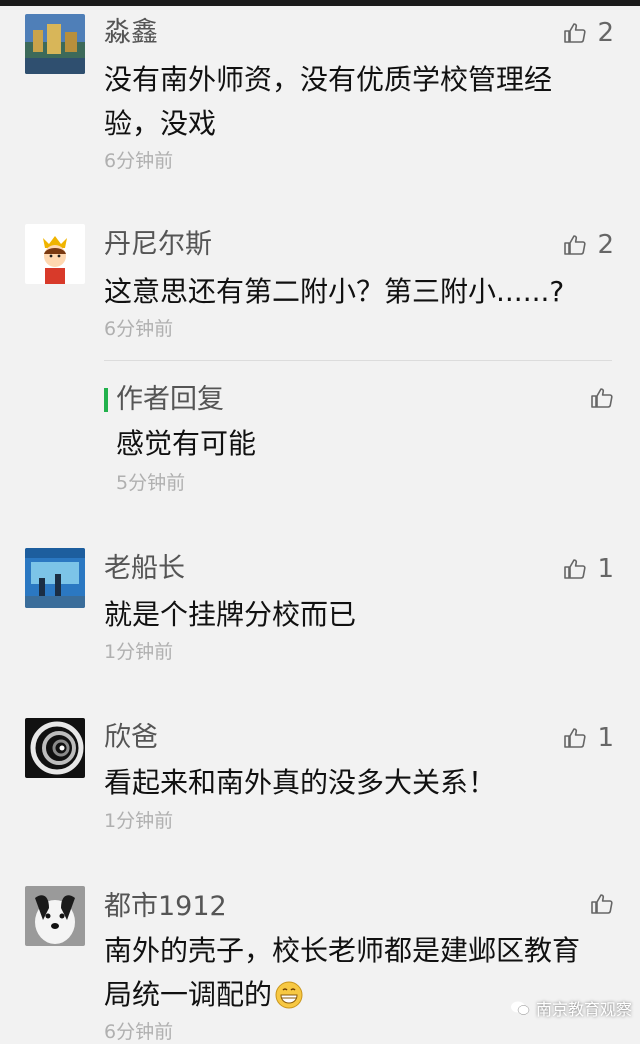  Describe the element at coordinates (520, 1008) in the screenshot. I see `wechat-logo-icon` at that location.